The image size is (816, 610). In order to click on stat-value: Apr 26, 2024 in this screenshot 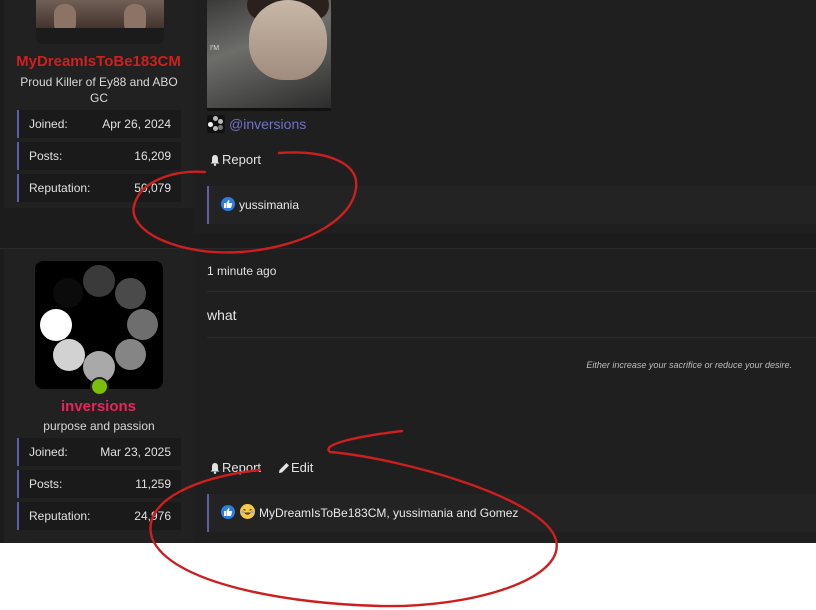, I will do `click(136, 124)`.